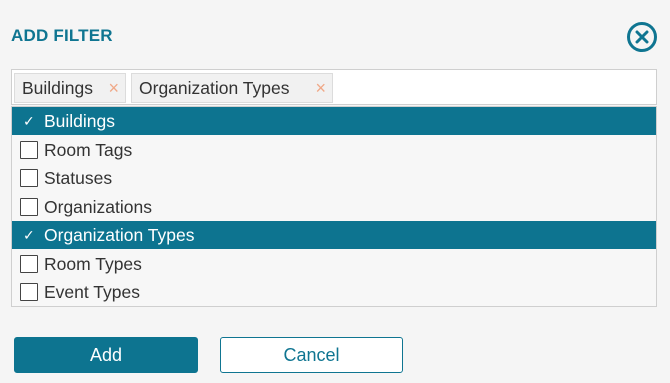  Describe the element at coordinates (88, 150) in the screenshot. I see `option-label: Room Tags` at that location.